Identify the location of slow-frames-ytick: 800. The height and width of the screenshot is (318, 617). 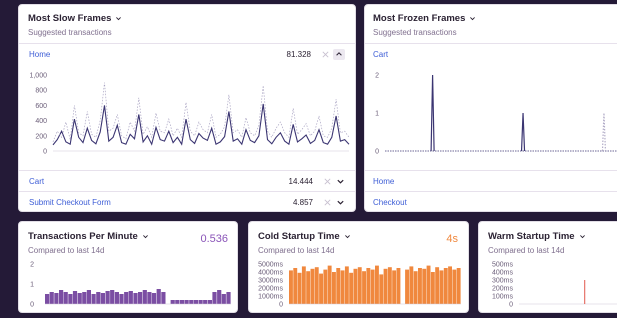
(41, 91).